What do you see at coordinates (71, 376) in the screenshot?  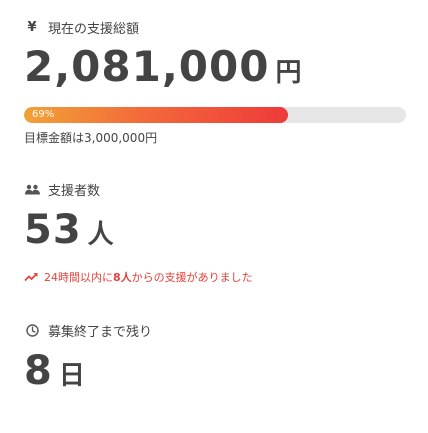 I see `deadline-unit: 日` at bounding box center [71, 376].